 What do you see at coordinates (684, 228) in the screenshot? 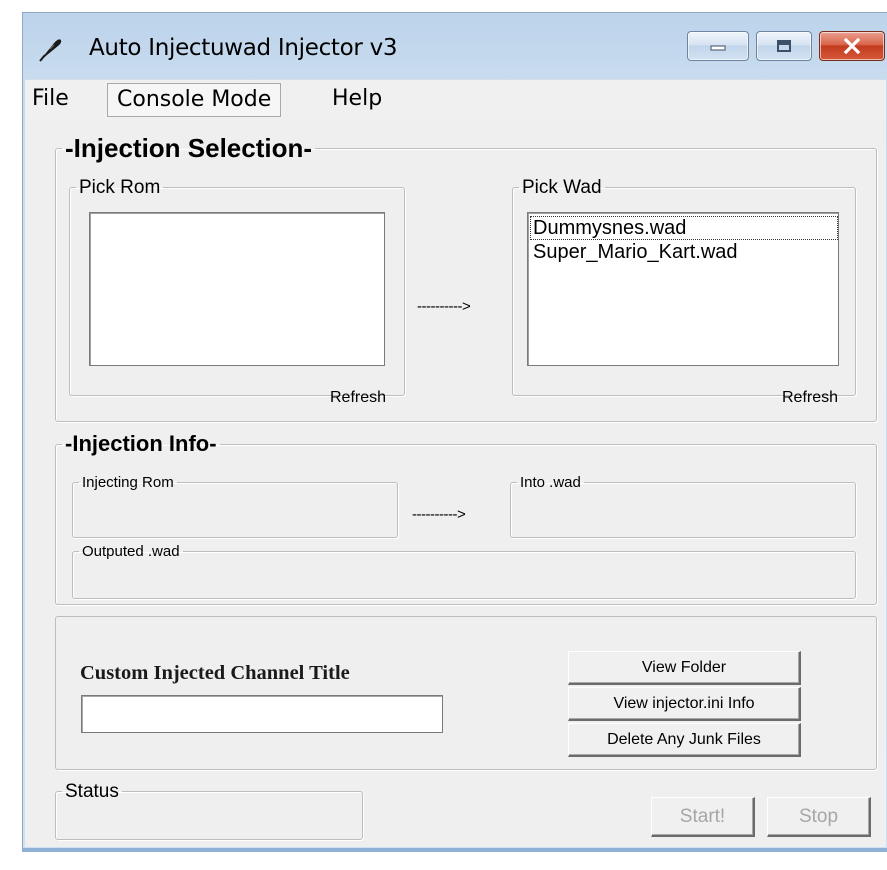
I see `list-item: Dummysnes.wad` at bounding box center [684, 228].